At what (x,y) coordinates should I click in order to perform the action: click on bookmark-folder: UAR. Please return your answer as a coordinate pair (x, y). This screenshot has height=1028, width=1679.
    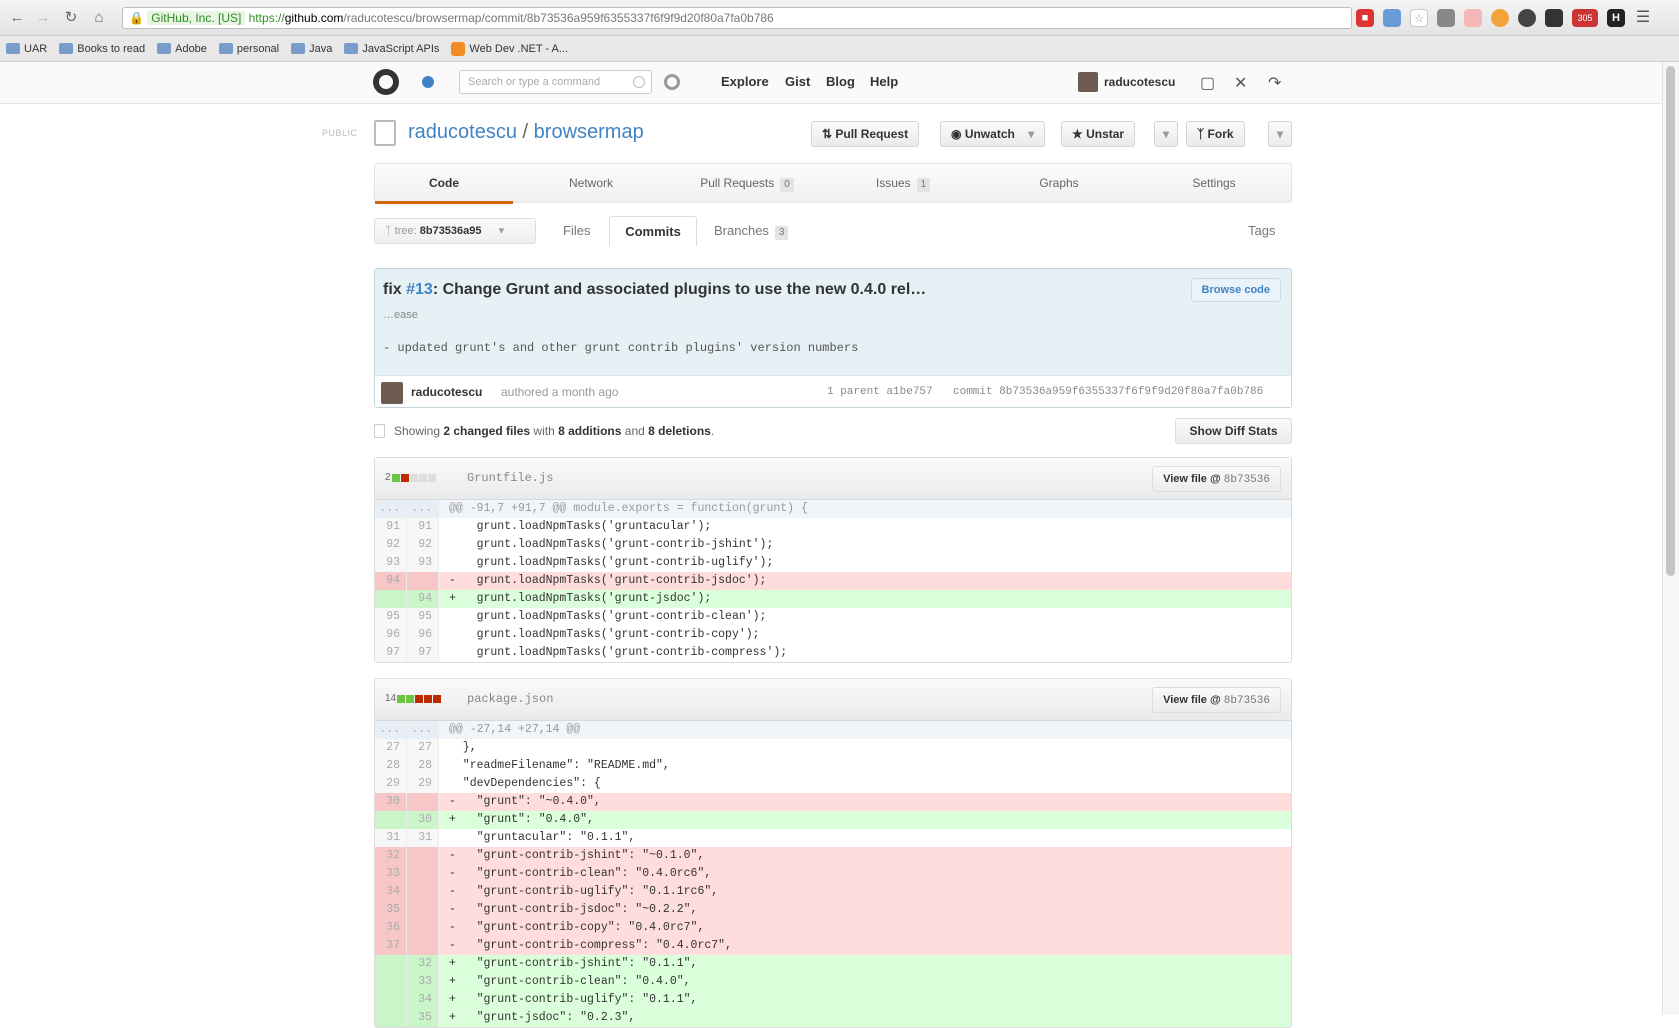
    Looking at the image, I should click on (26, 49).